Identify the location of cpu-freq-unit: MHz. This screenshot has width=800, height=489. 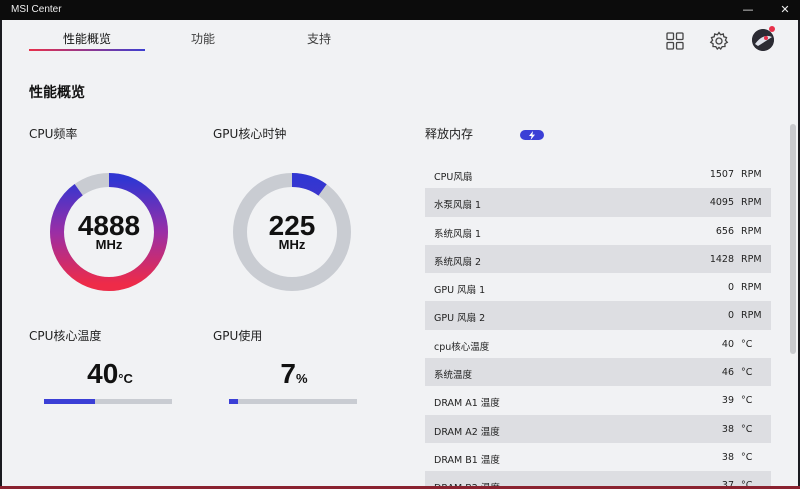
(109, 244).